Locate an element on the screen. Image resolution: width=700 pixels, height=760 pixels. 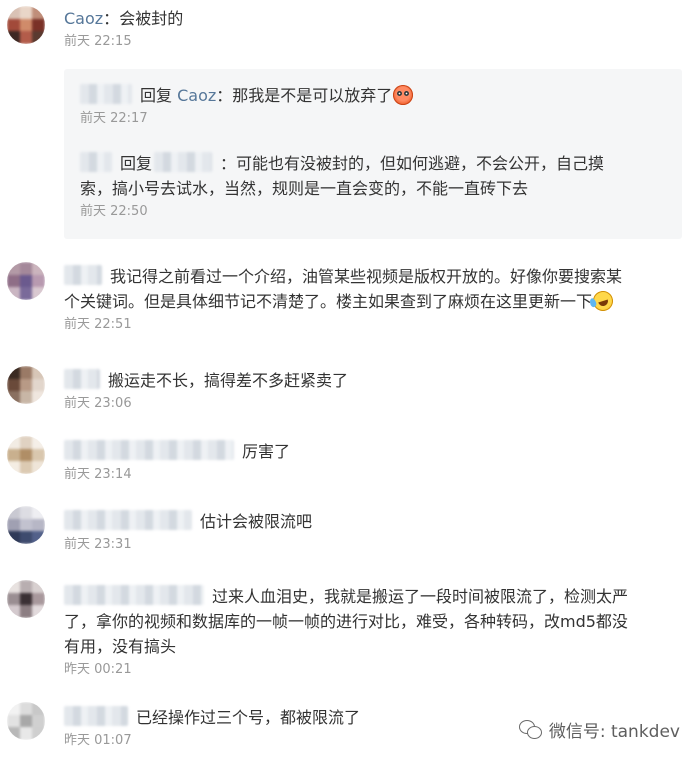
comment-body: 搬运走不长，搞得差不多赶紧卖了 is located at coordinates (228, 380).